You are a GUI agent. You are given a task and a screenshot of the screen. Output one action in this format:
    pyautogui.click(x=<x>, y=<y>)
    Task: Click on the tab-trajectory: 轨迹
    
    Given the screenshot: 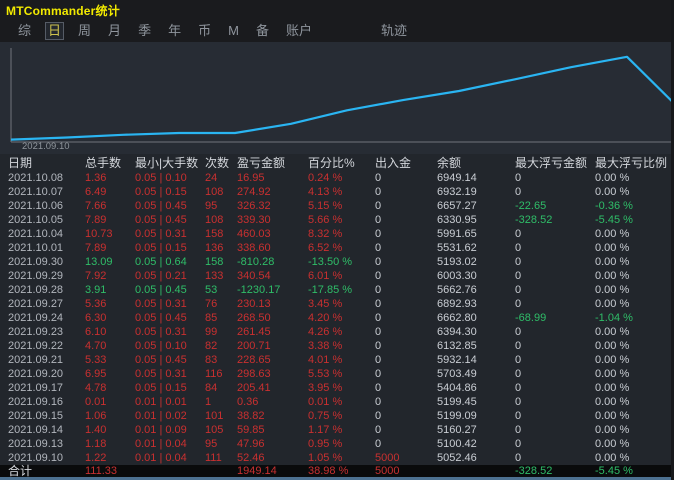 What is the action you would take?
    pyautogui.click(x=394, y=31)
    